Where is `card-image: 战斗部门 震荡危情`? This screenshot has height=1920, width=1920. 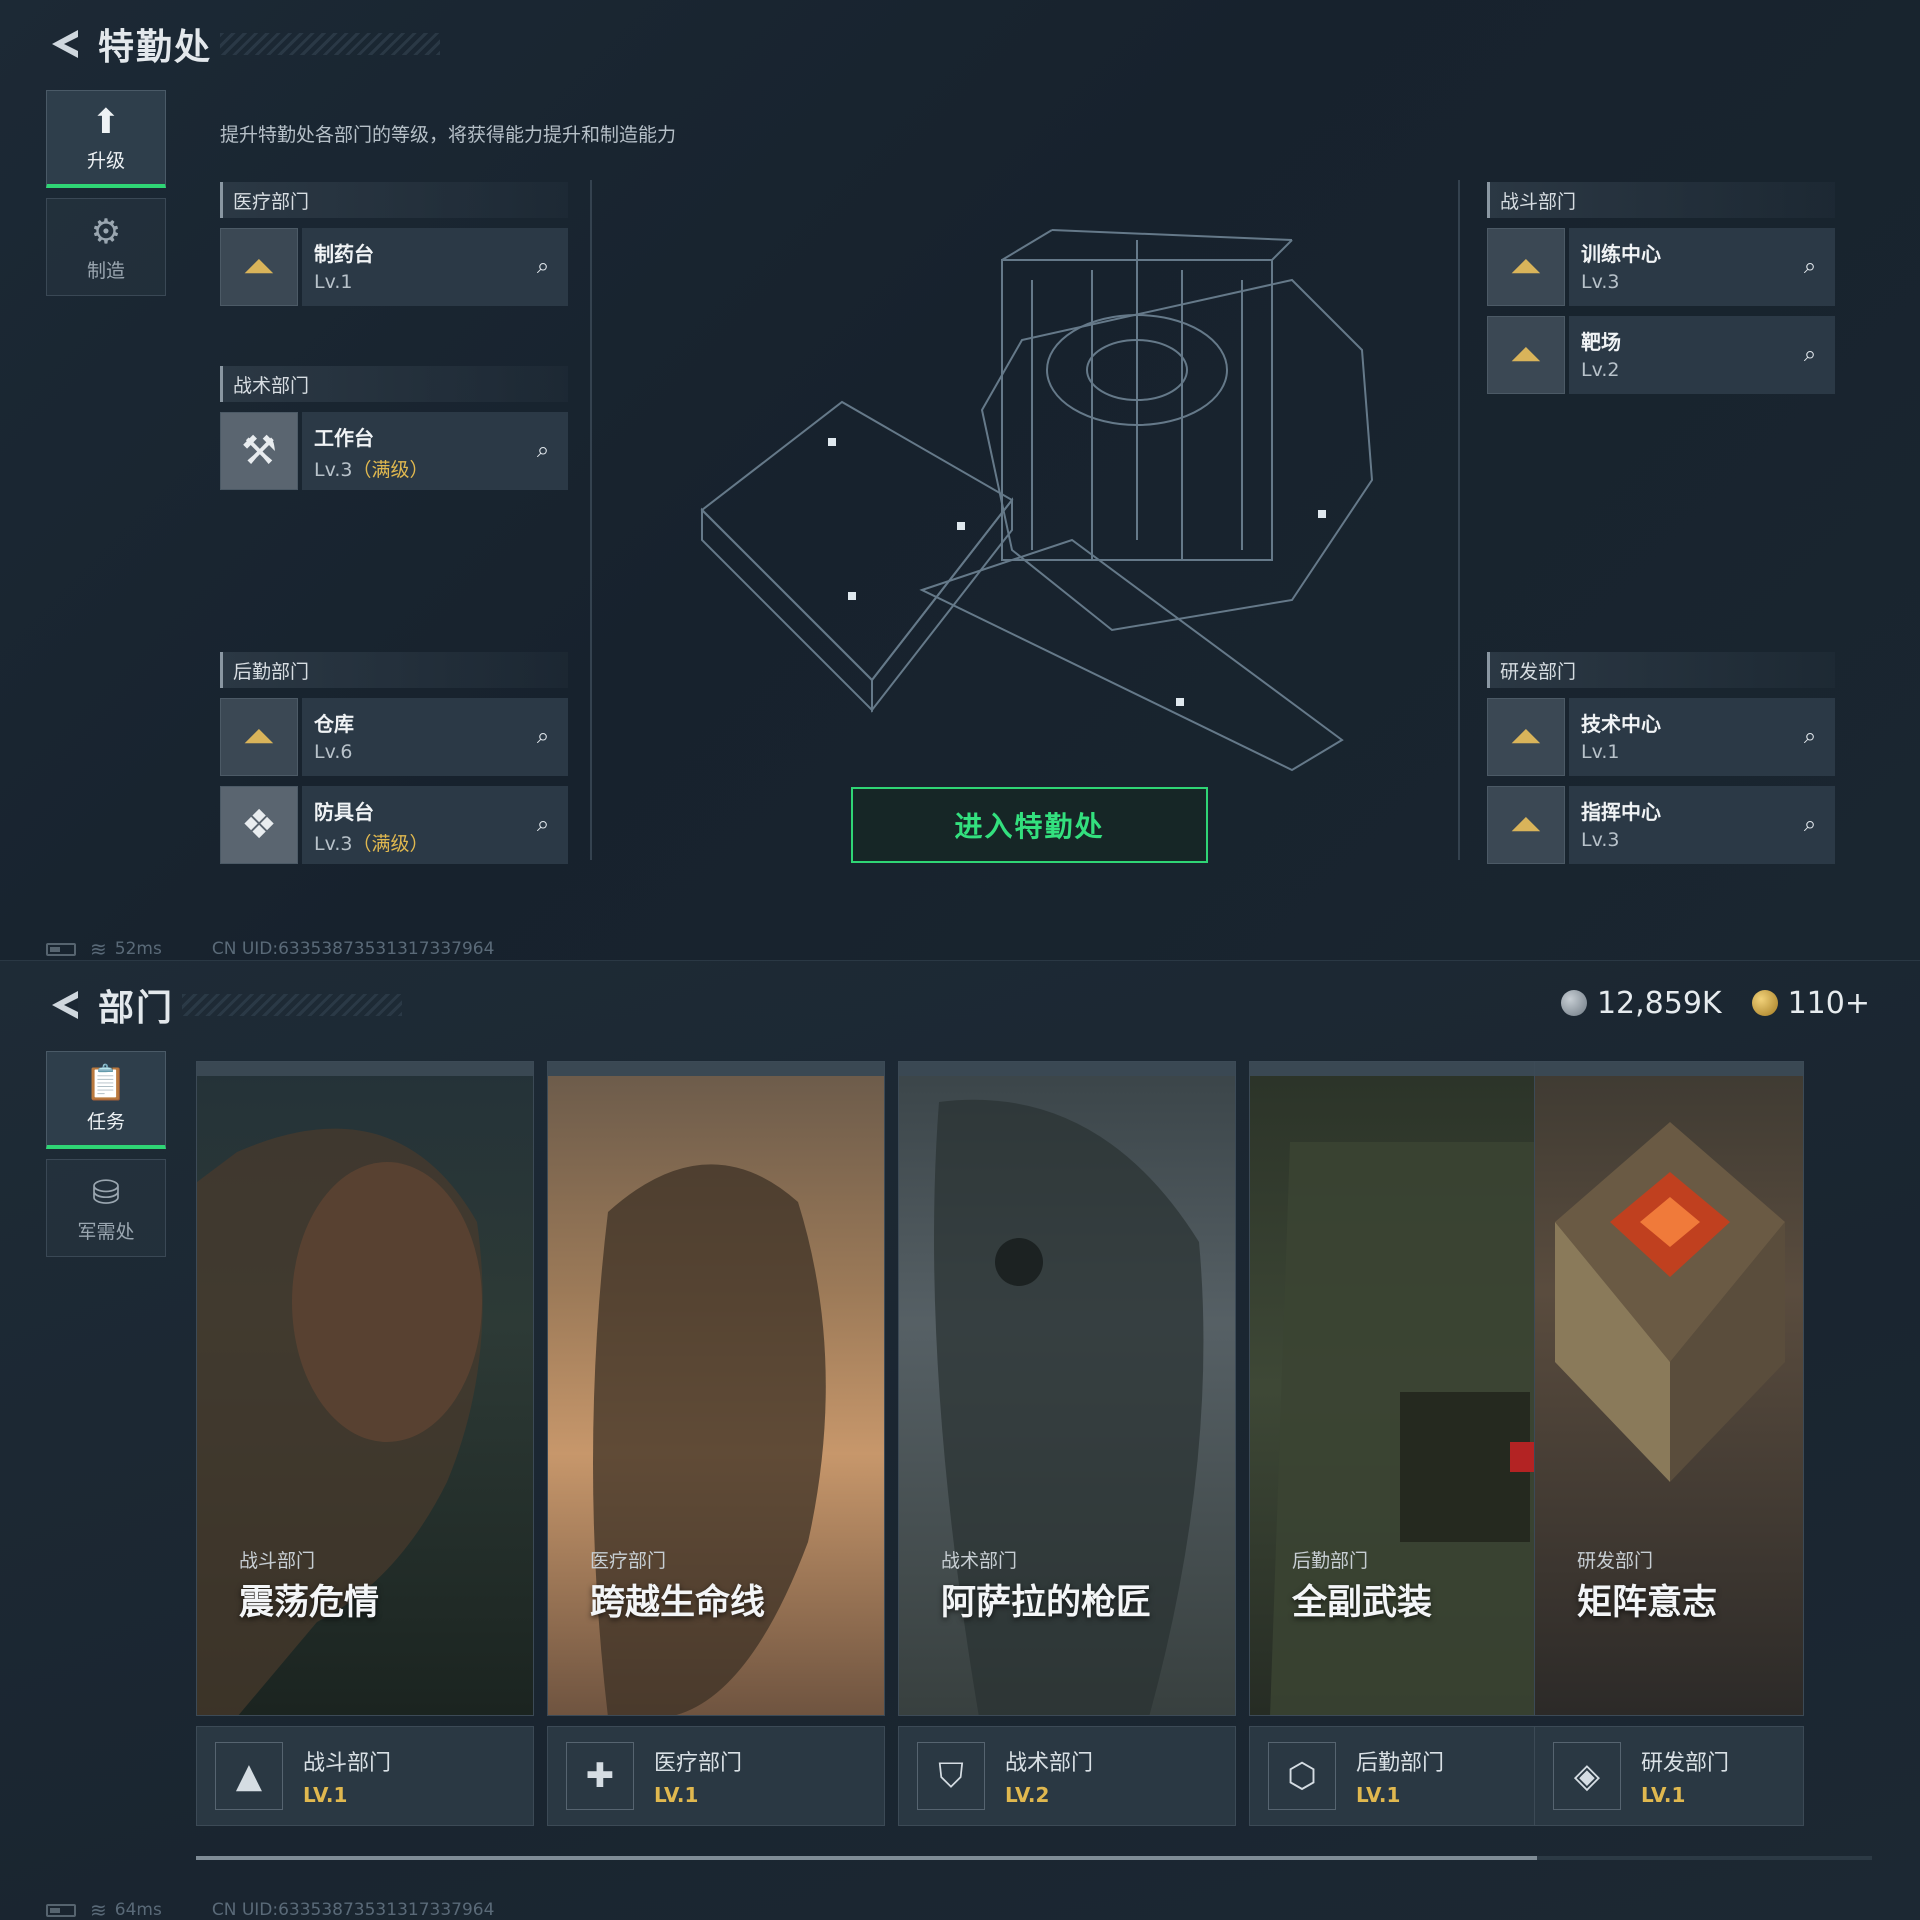 card-image: 战斗部门 震荡危情 is located at coordinates (365, 1388).